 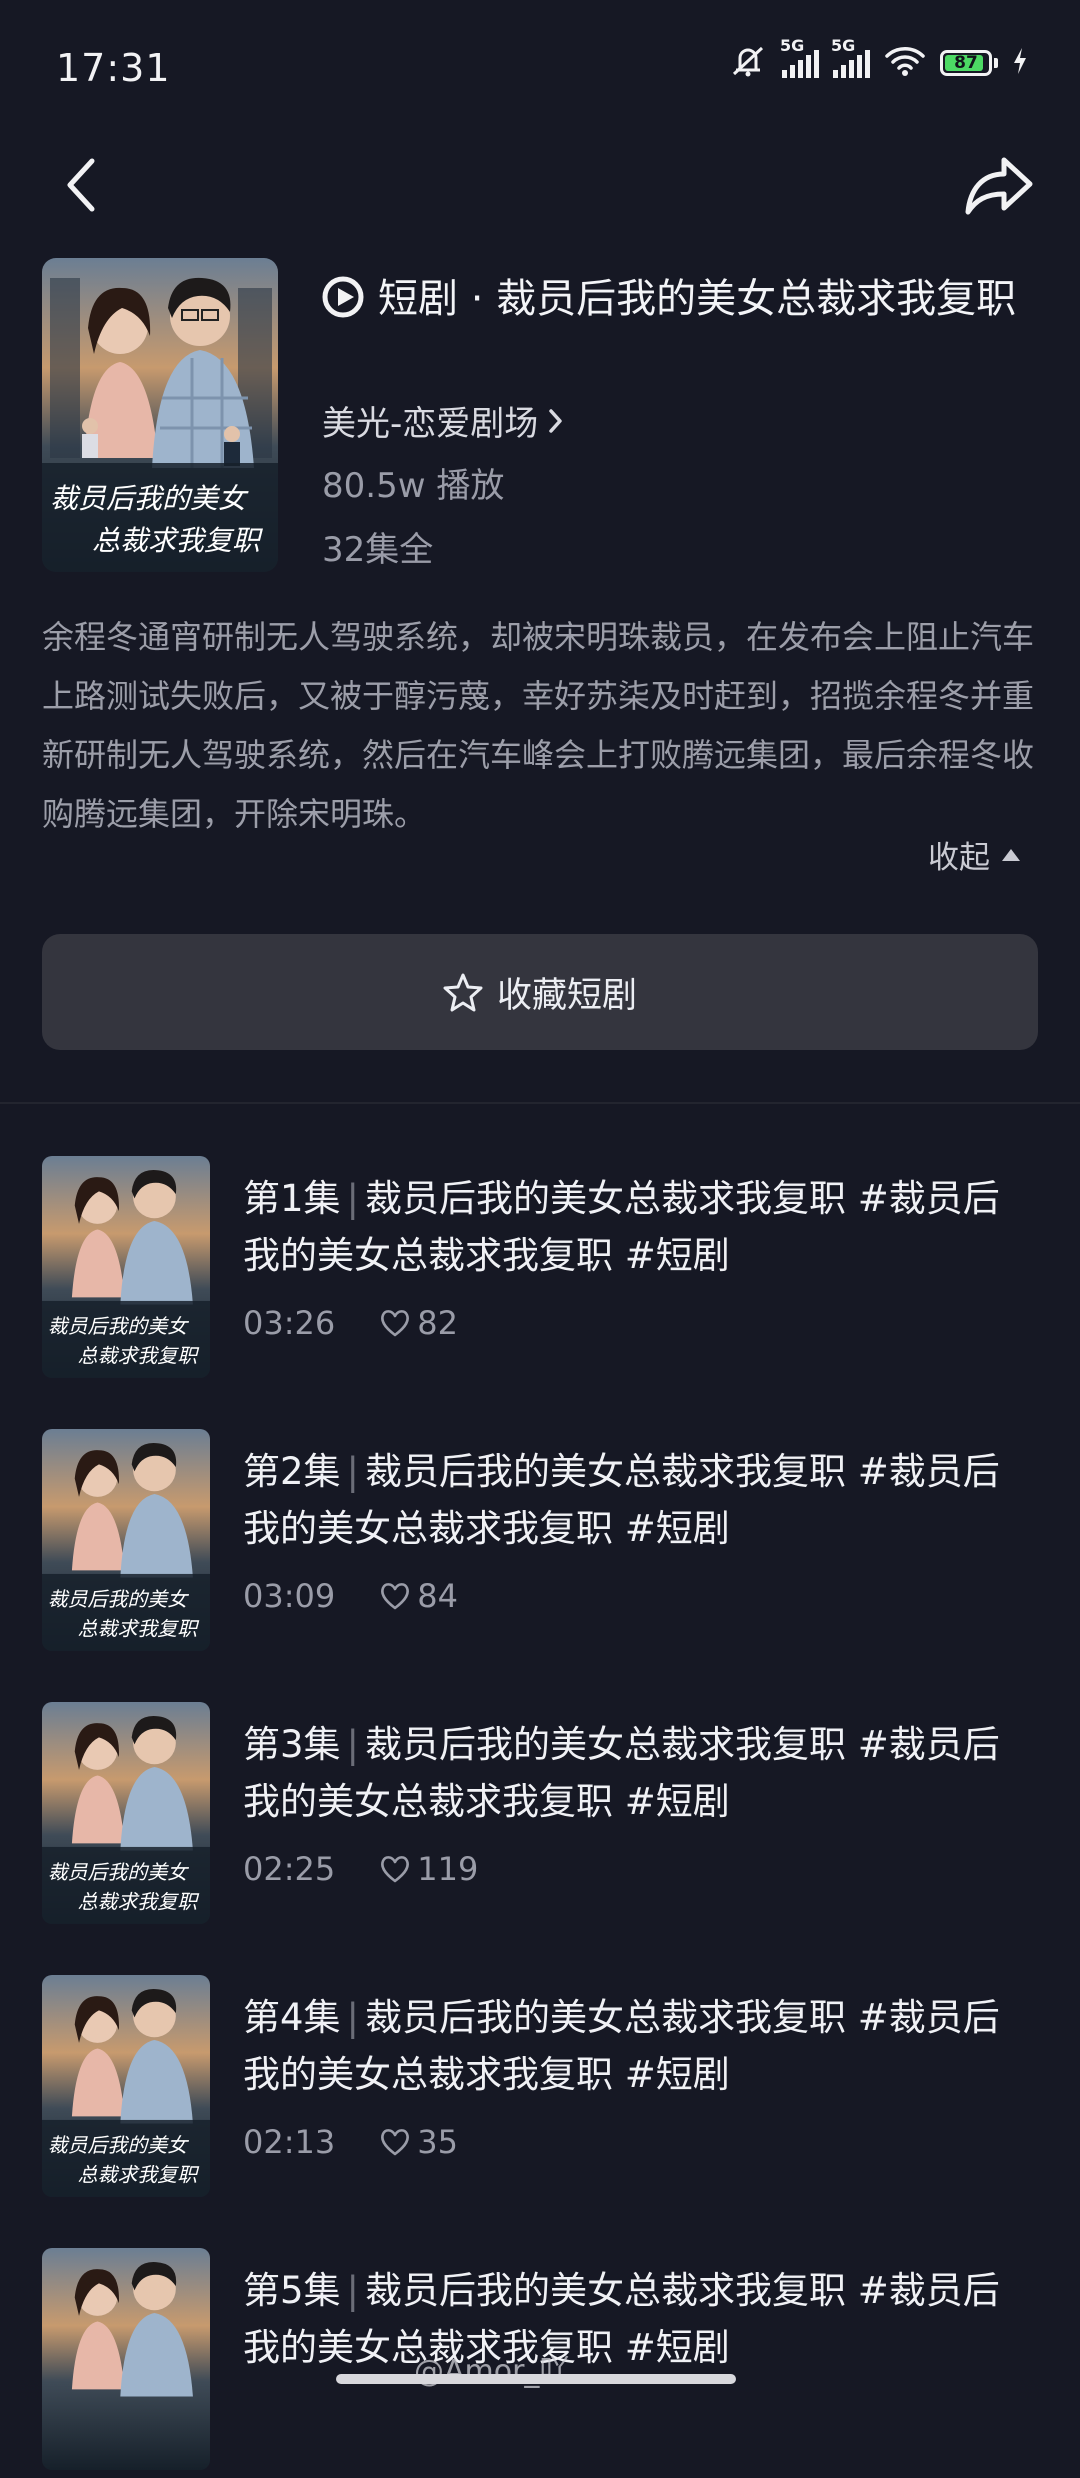 I want to click on collapse-button: 收起, so click(x=975, y=854).